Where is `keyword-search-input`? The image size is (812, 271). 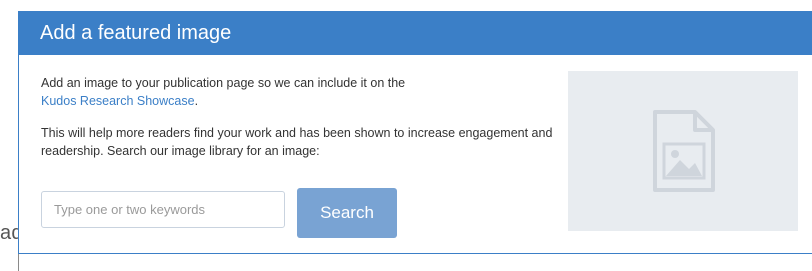
keyword-search-input is located at coordinates (163, 209).